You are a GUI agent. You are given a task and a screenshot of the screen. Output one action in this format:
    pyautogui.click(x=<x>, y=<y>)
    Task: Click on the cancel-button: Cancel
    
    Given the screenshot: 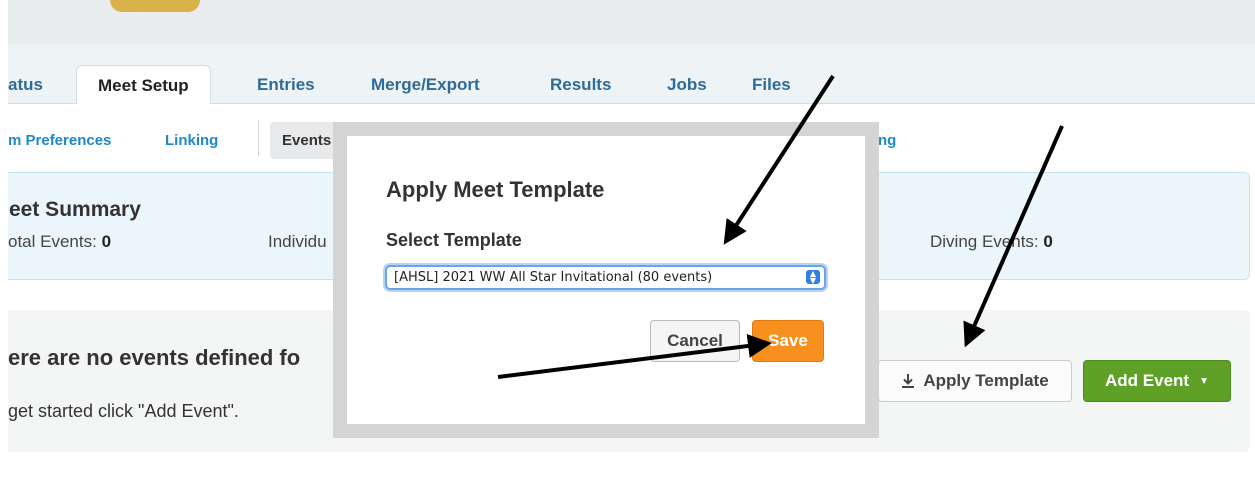 What is the action you would take?
    pyautogui.click(x=695, y=341)
    